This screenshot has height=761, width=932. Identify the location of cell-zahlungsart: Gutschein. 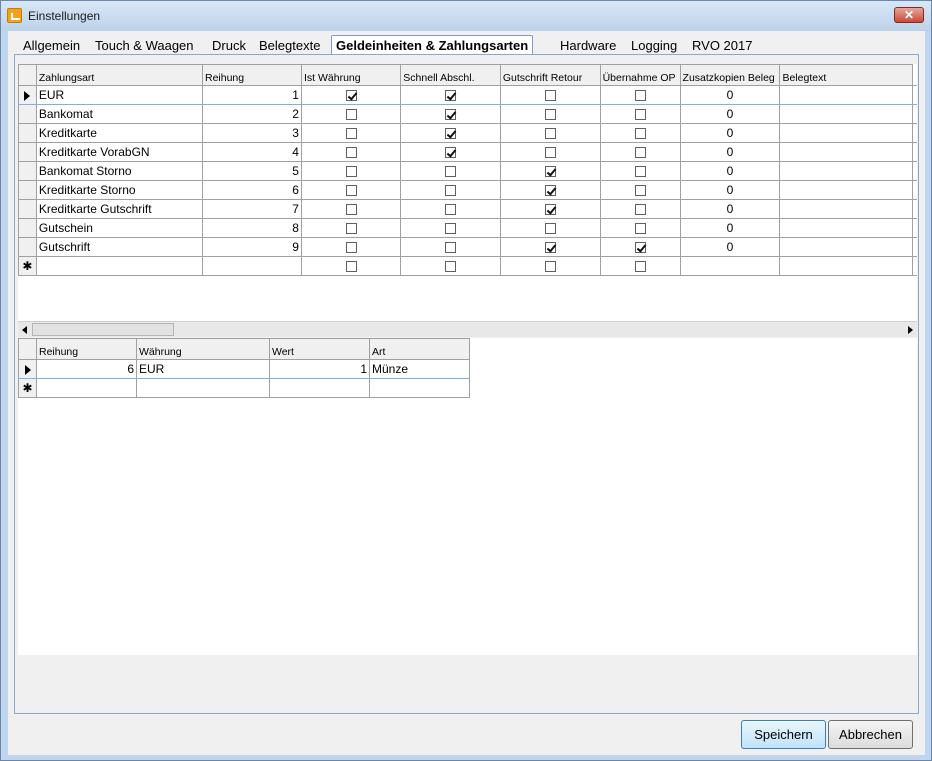
(119, 228).